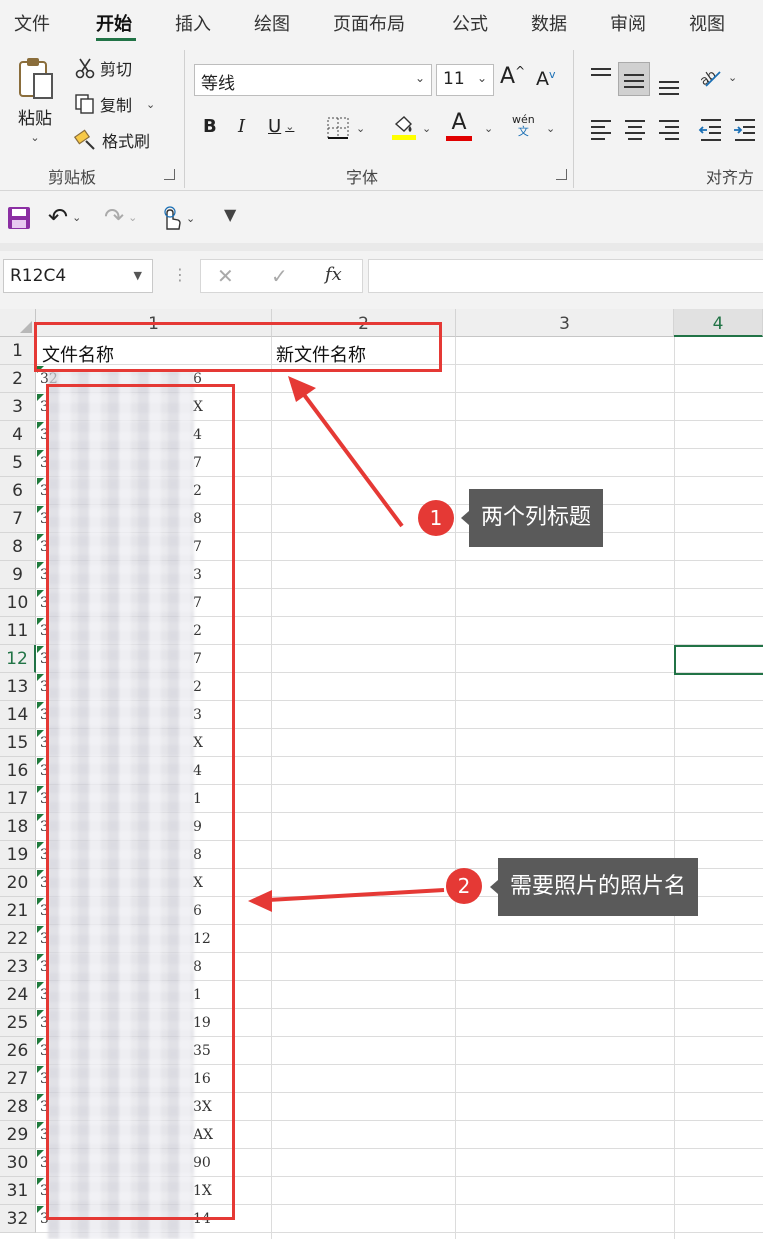  Describe the element at coordinates (302, 389) in the screenshot. I see `arrow-1-head-icon` at that location.